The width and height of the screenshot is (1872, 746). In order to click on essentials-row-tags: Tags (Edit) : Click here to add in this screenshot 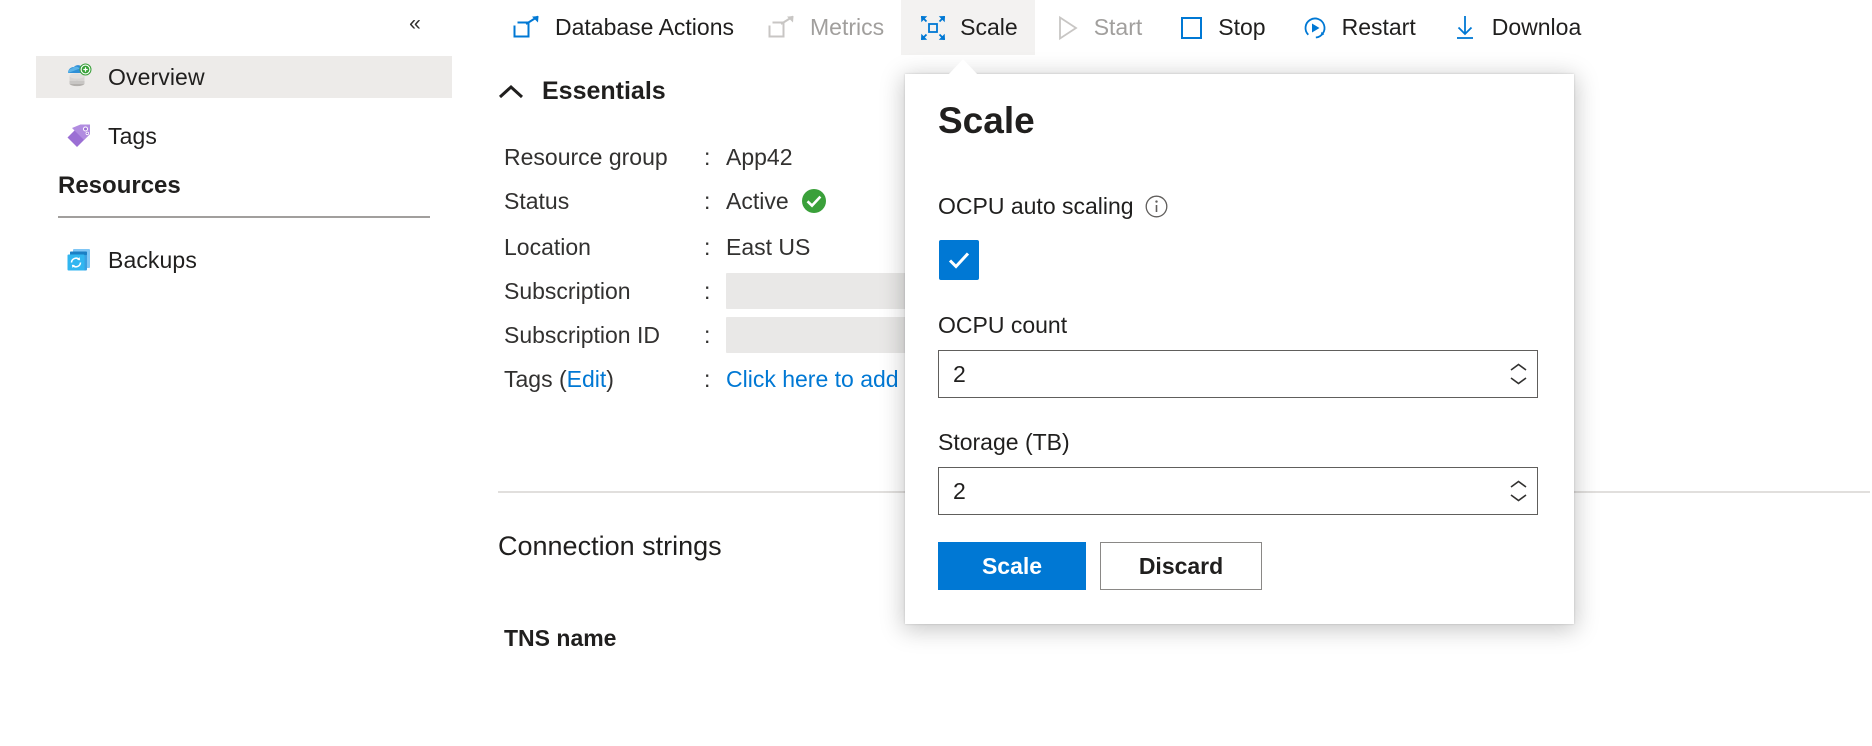, I will do `click(701, 379)`.